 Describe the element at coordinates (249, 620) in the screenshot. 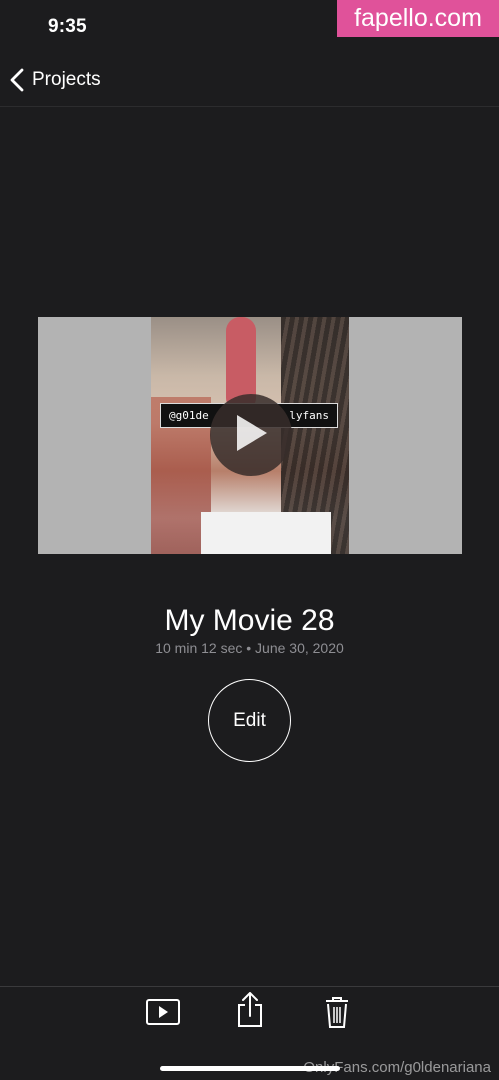

I see `project-title: My Movie 28` at that location.